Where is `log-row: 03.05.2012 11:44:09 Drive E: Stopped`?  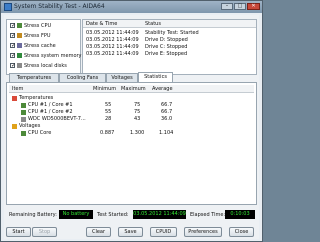
log-row: 03.05.2012 11:44:09 Drive E: Stopped is located at coordinates (169, 53).